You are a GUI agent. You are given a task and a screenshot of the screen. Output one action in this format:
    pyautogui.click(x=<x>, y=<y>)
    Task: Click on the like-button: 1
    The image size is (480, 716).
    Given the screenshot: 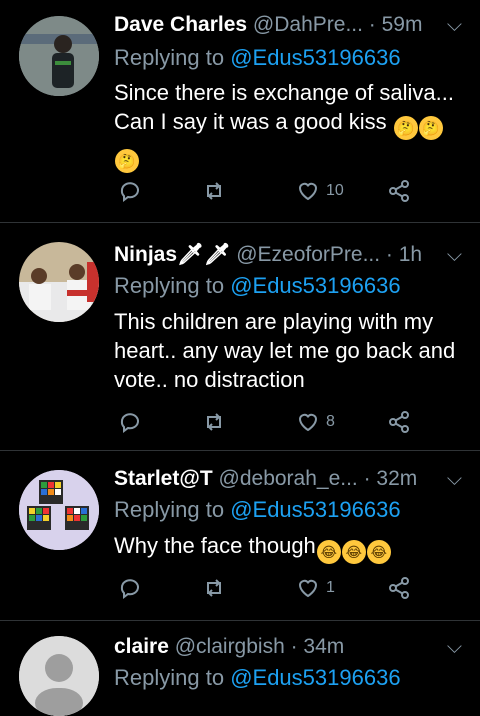 What is the action you would take?
    pyautogui.click(x=315, y=588)
    